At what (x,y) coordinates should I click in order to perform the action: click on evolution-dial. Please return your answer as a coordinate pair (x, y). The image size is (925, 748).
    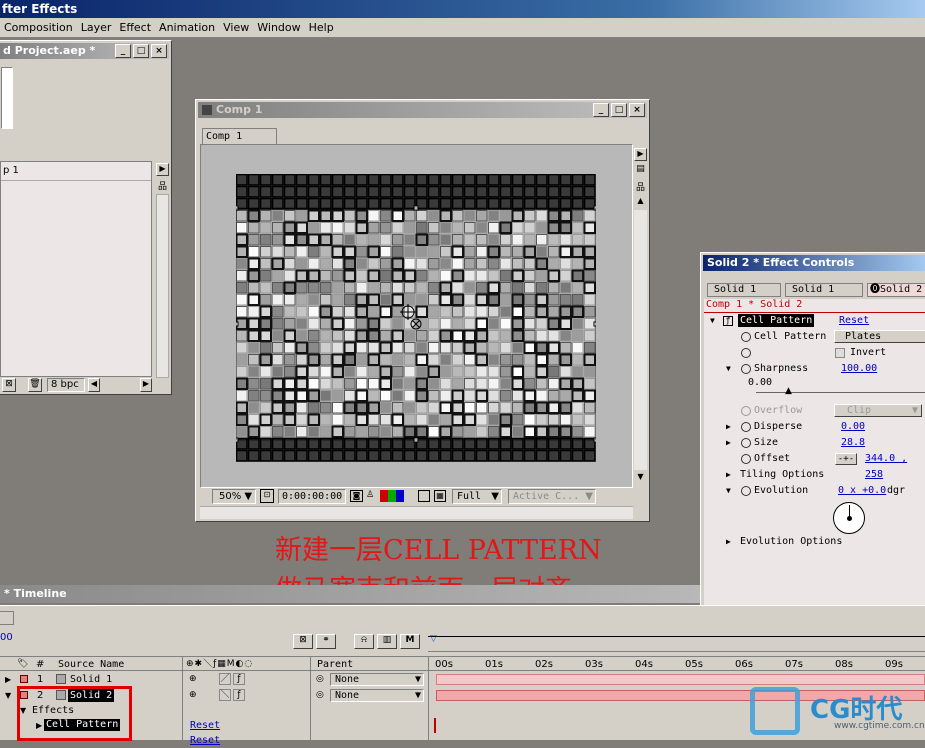
    Looking at the image, I should click on (849, 518).